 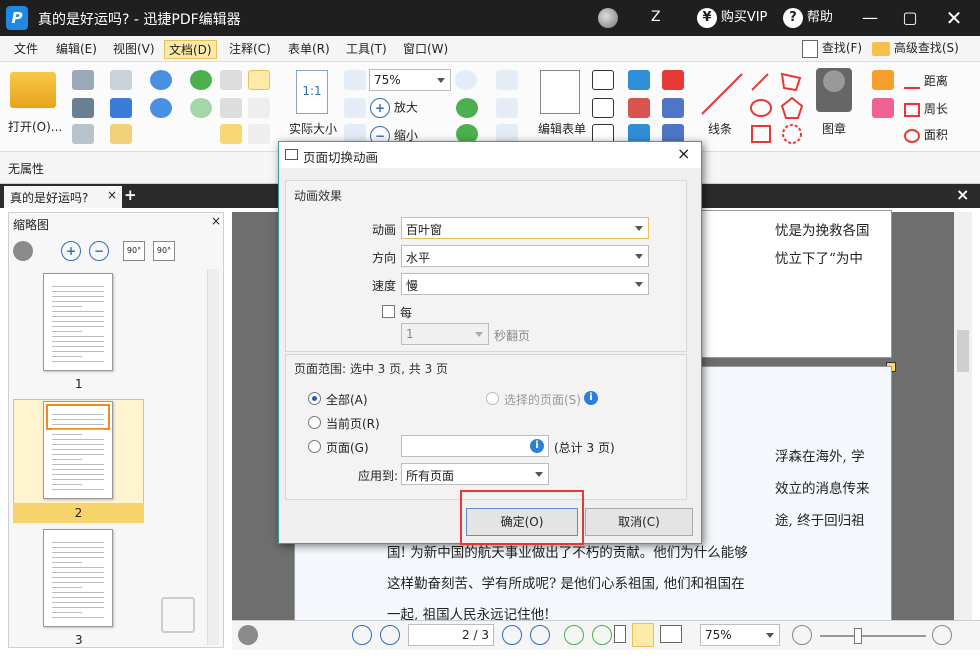 What do you see at coordinates (525, 228) in the screenshot?
I see `animation-select: 百叶窗` at bounding box center [525, 228].